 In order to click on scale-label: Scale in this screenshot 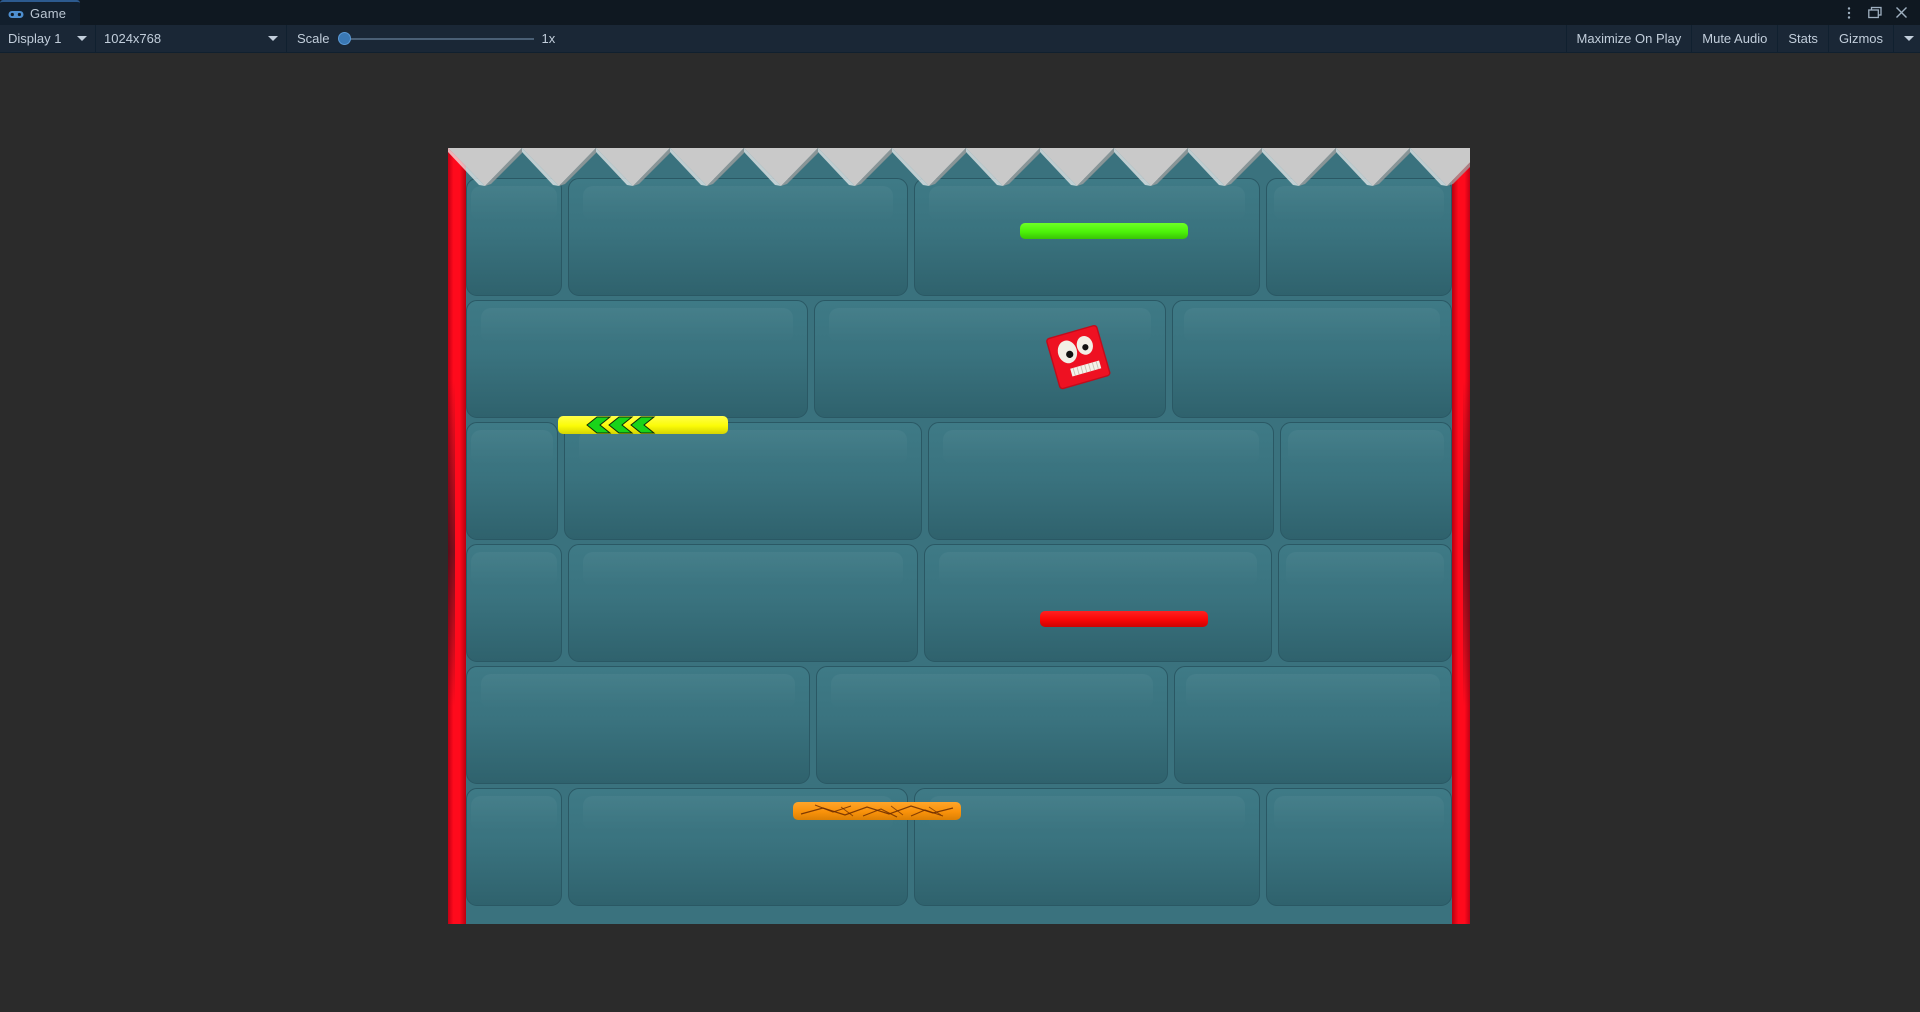, I will do `click(313, 38)`.